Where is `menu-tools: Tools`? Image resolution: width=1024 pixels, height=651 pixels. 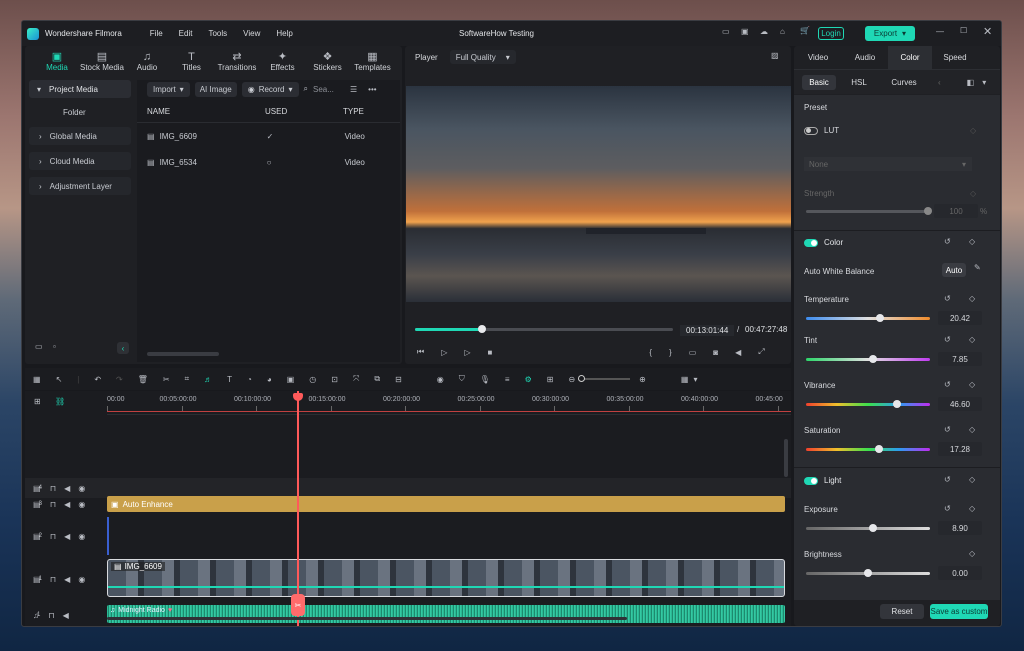 menu-tools: Tools is located at coordinates (217, 33).